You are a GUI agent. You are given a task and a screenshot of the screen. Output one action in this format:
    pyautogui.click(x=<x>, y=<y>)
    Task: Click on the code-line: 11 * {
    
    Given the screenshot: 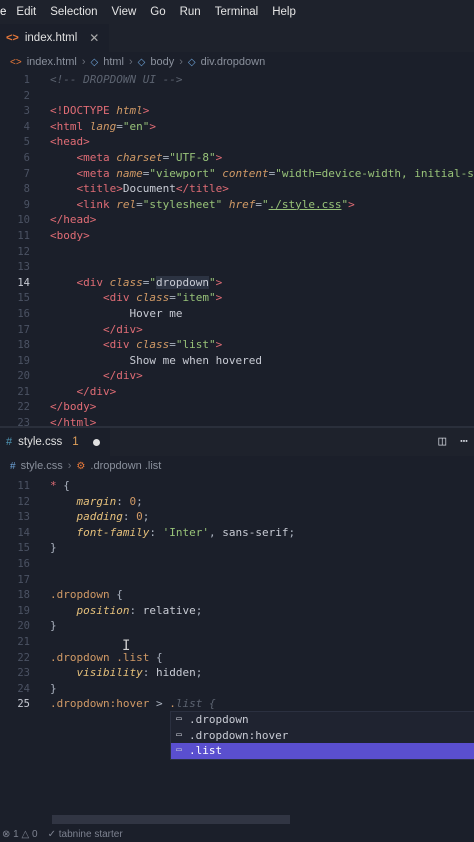 What is the action you would take?
    pyautogui.click(x=237, y=486)
    